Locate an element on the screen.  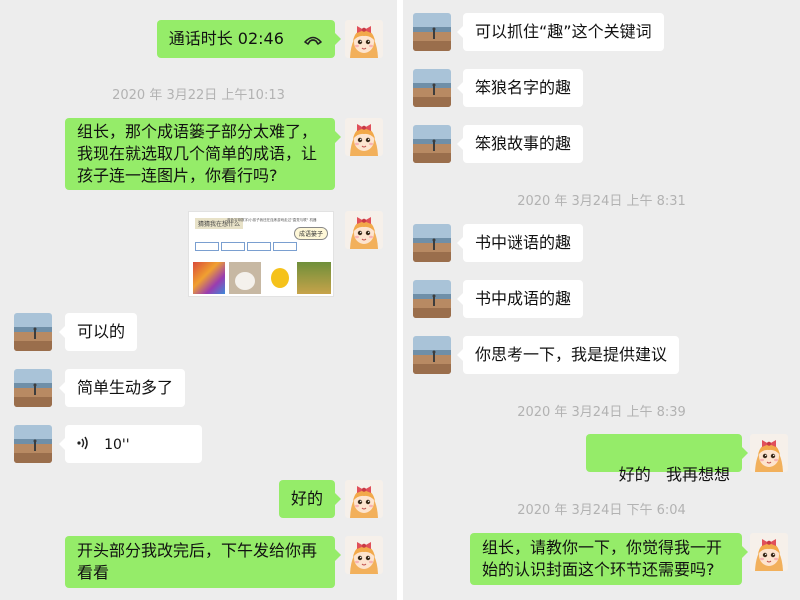
voice-message: 10'' is located at coordinates (130, 444).